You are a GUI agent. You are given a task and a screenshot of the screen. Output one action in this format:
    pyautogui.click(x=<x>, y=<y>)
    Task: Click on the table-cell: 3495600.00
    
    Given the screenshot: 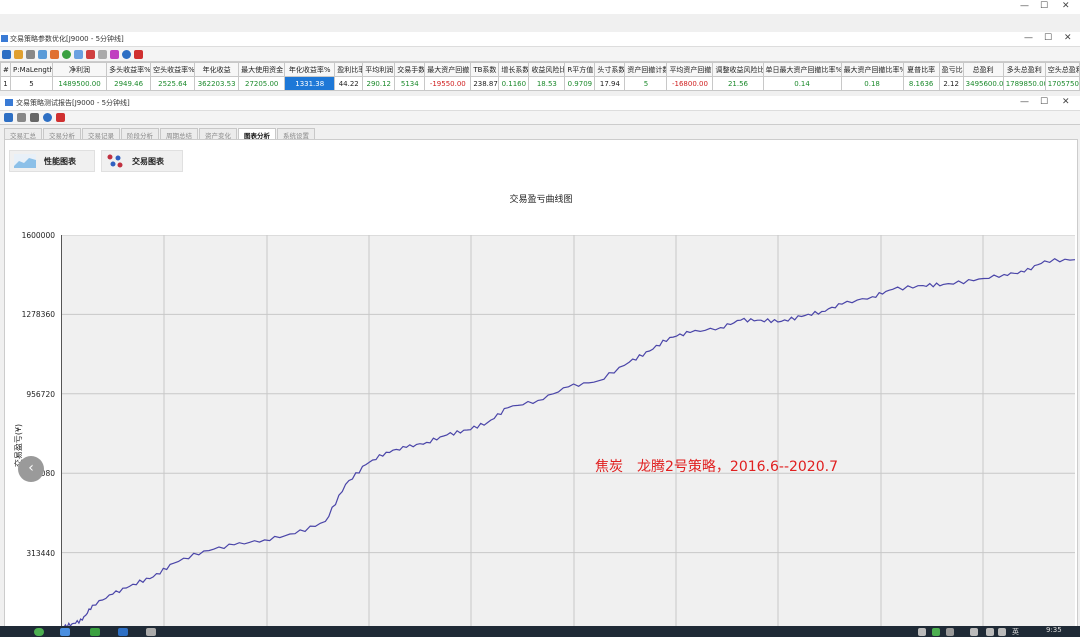 What is the action you would take?
    pyautogui.click(x=983, y=83)
    